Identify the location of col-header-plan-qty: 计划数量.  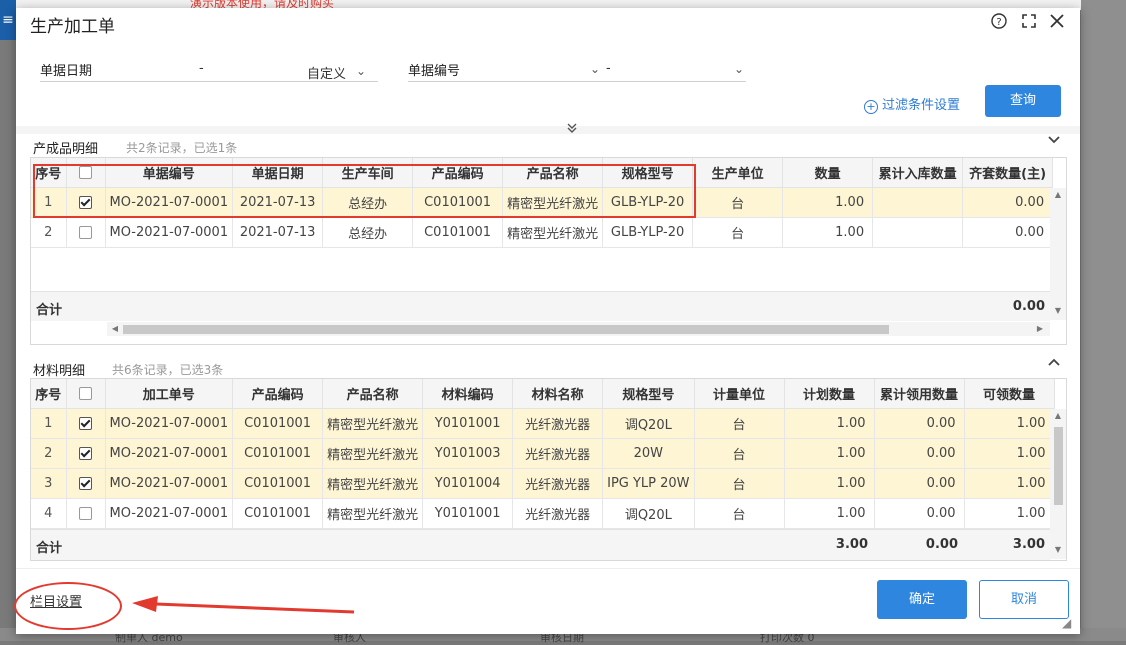
(829, 394).